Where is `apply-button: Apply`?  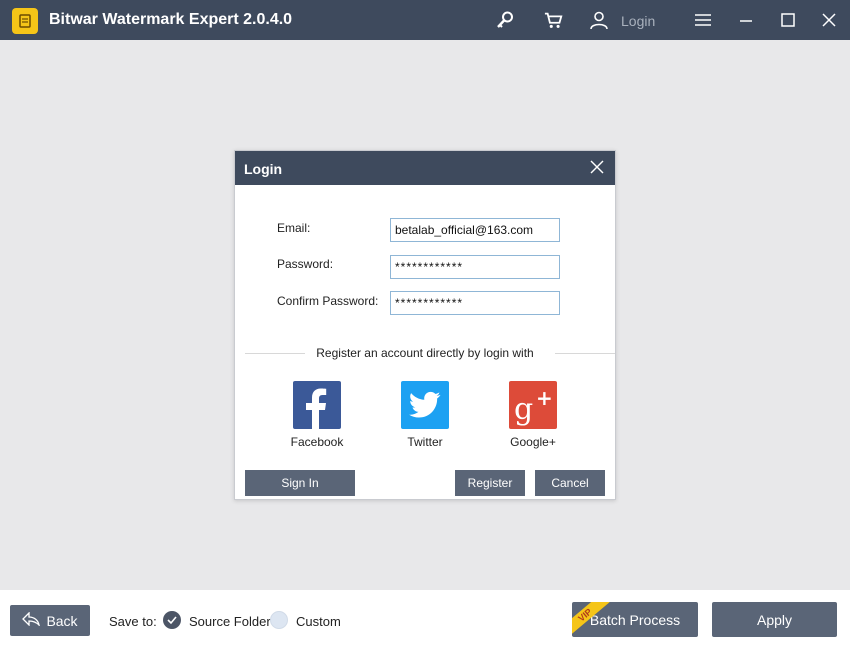 apply-button: Apply is located at coordinates (774, 619).